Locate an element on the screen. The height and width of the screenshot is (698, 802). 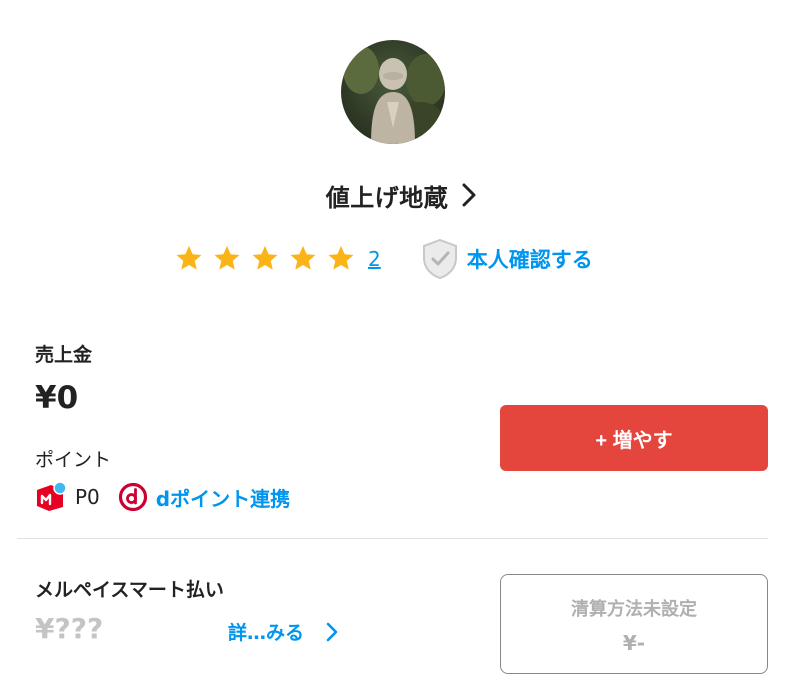
settle-label: 清算方法未設定 is located at coordinates (634, 609).